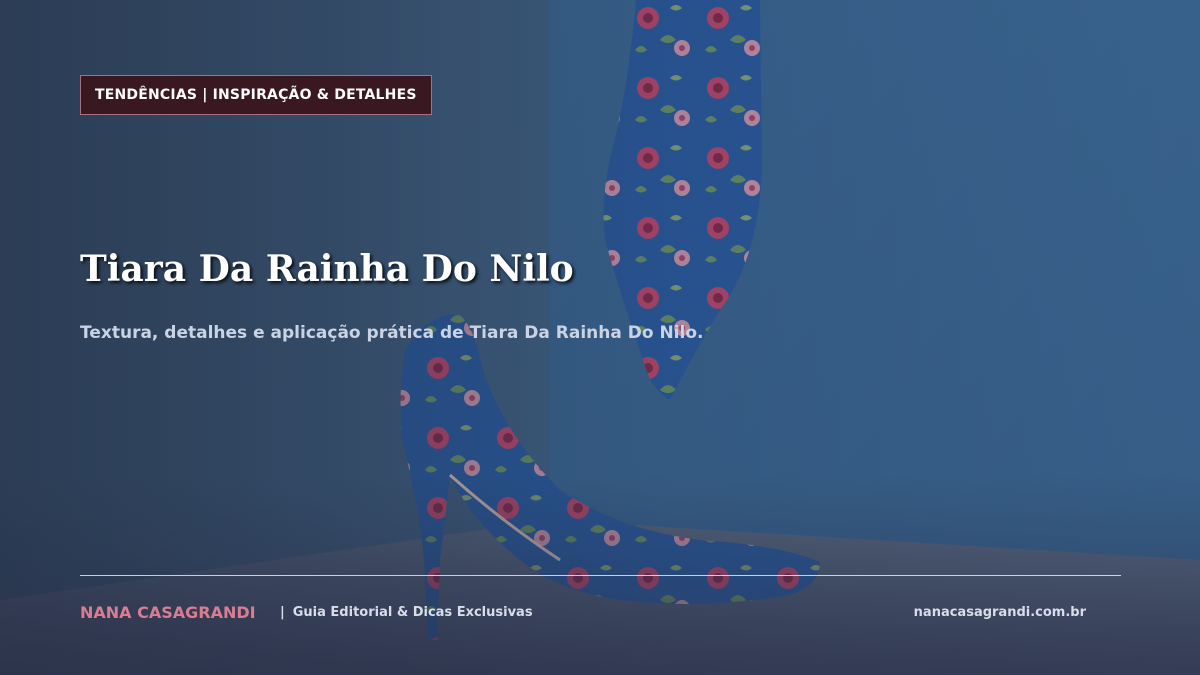  What do you see at coordinates (600, 575) in the screenshot?
I see `footer-divider` at bounding box center [600, 575].